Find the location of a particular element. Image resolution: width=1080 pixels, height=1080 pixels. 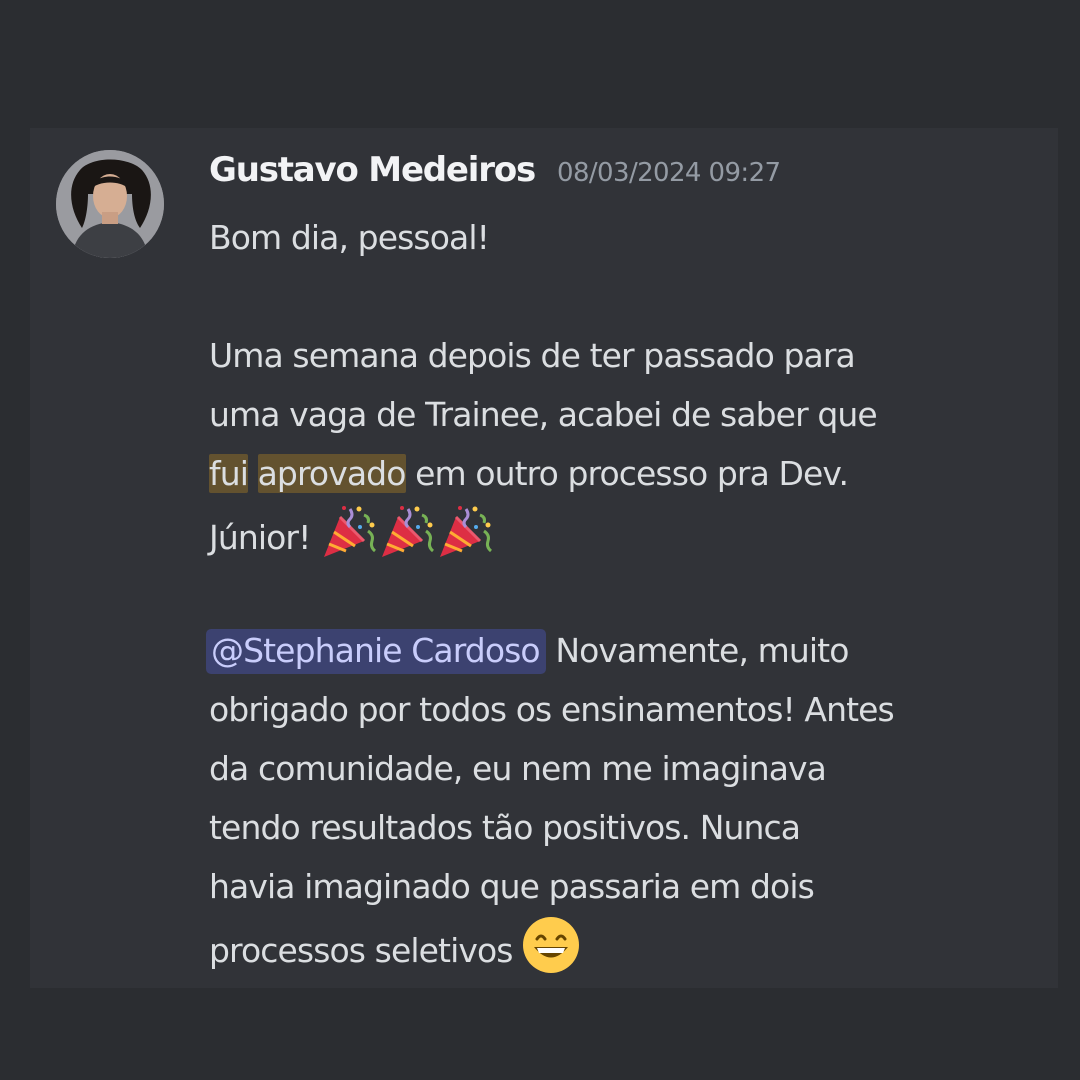

message-line: Bom dia, pessoal! is located at coordinates (349, 237).